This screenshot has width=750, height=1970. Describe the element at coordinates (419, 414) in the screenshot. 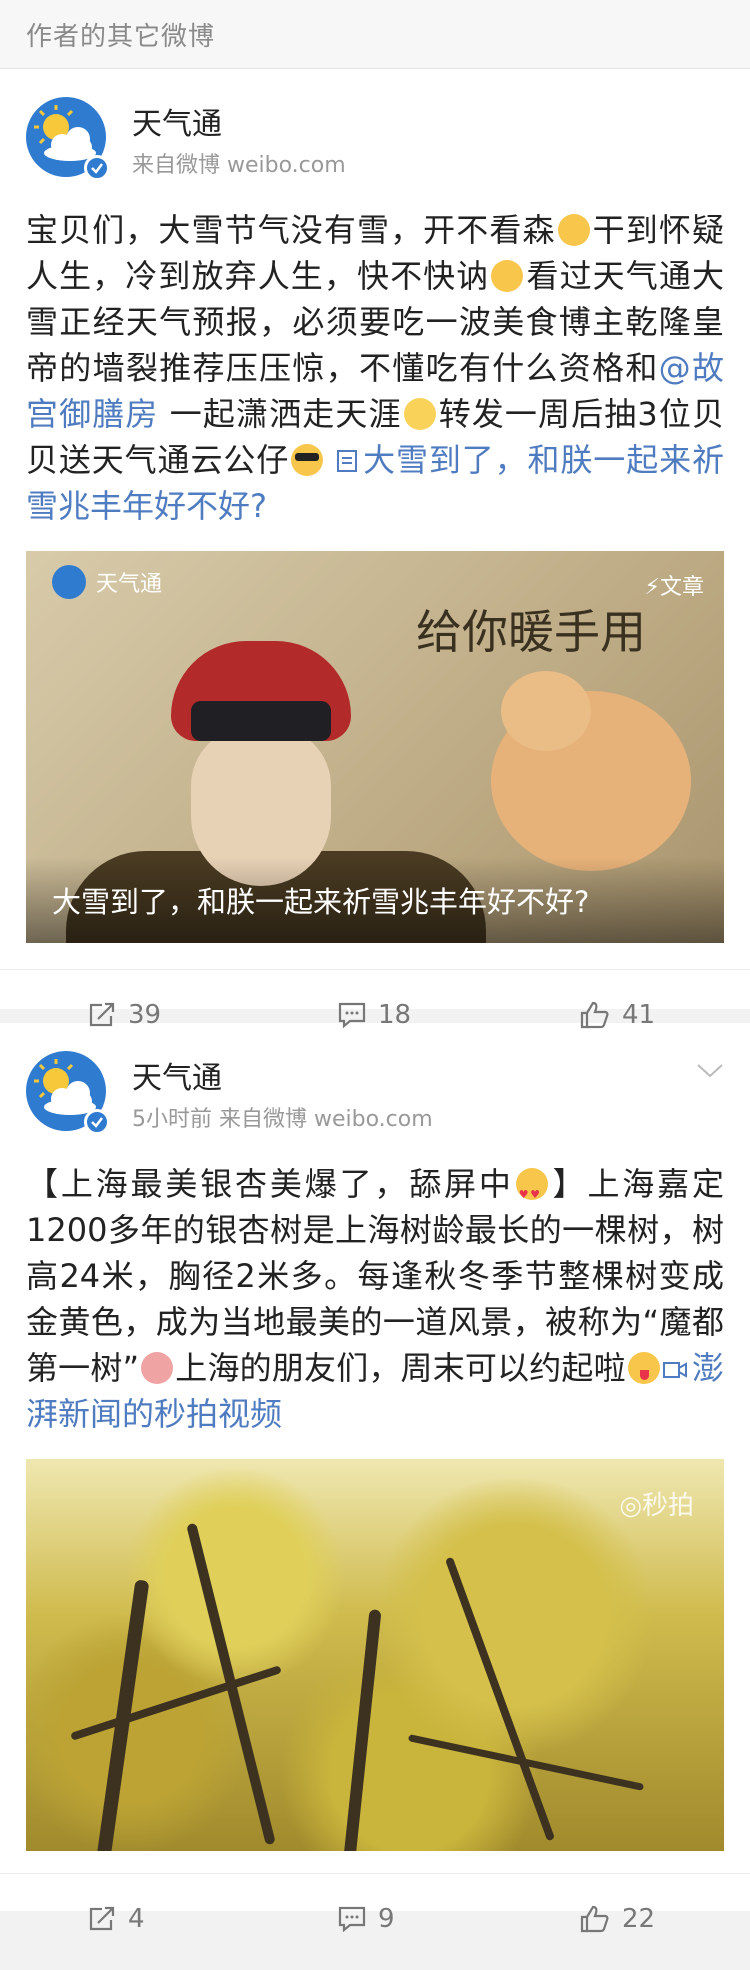

I see `grin-emoji-icon` at that location.